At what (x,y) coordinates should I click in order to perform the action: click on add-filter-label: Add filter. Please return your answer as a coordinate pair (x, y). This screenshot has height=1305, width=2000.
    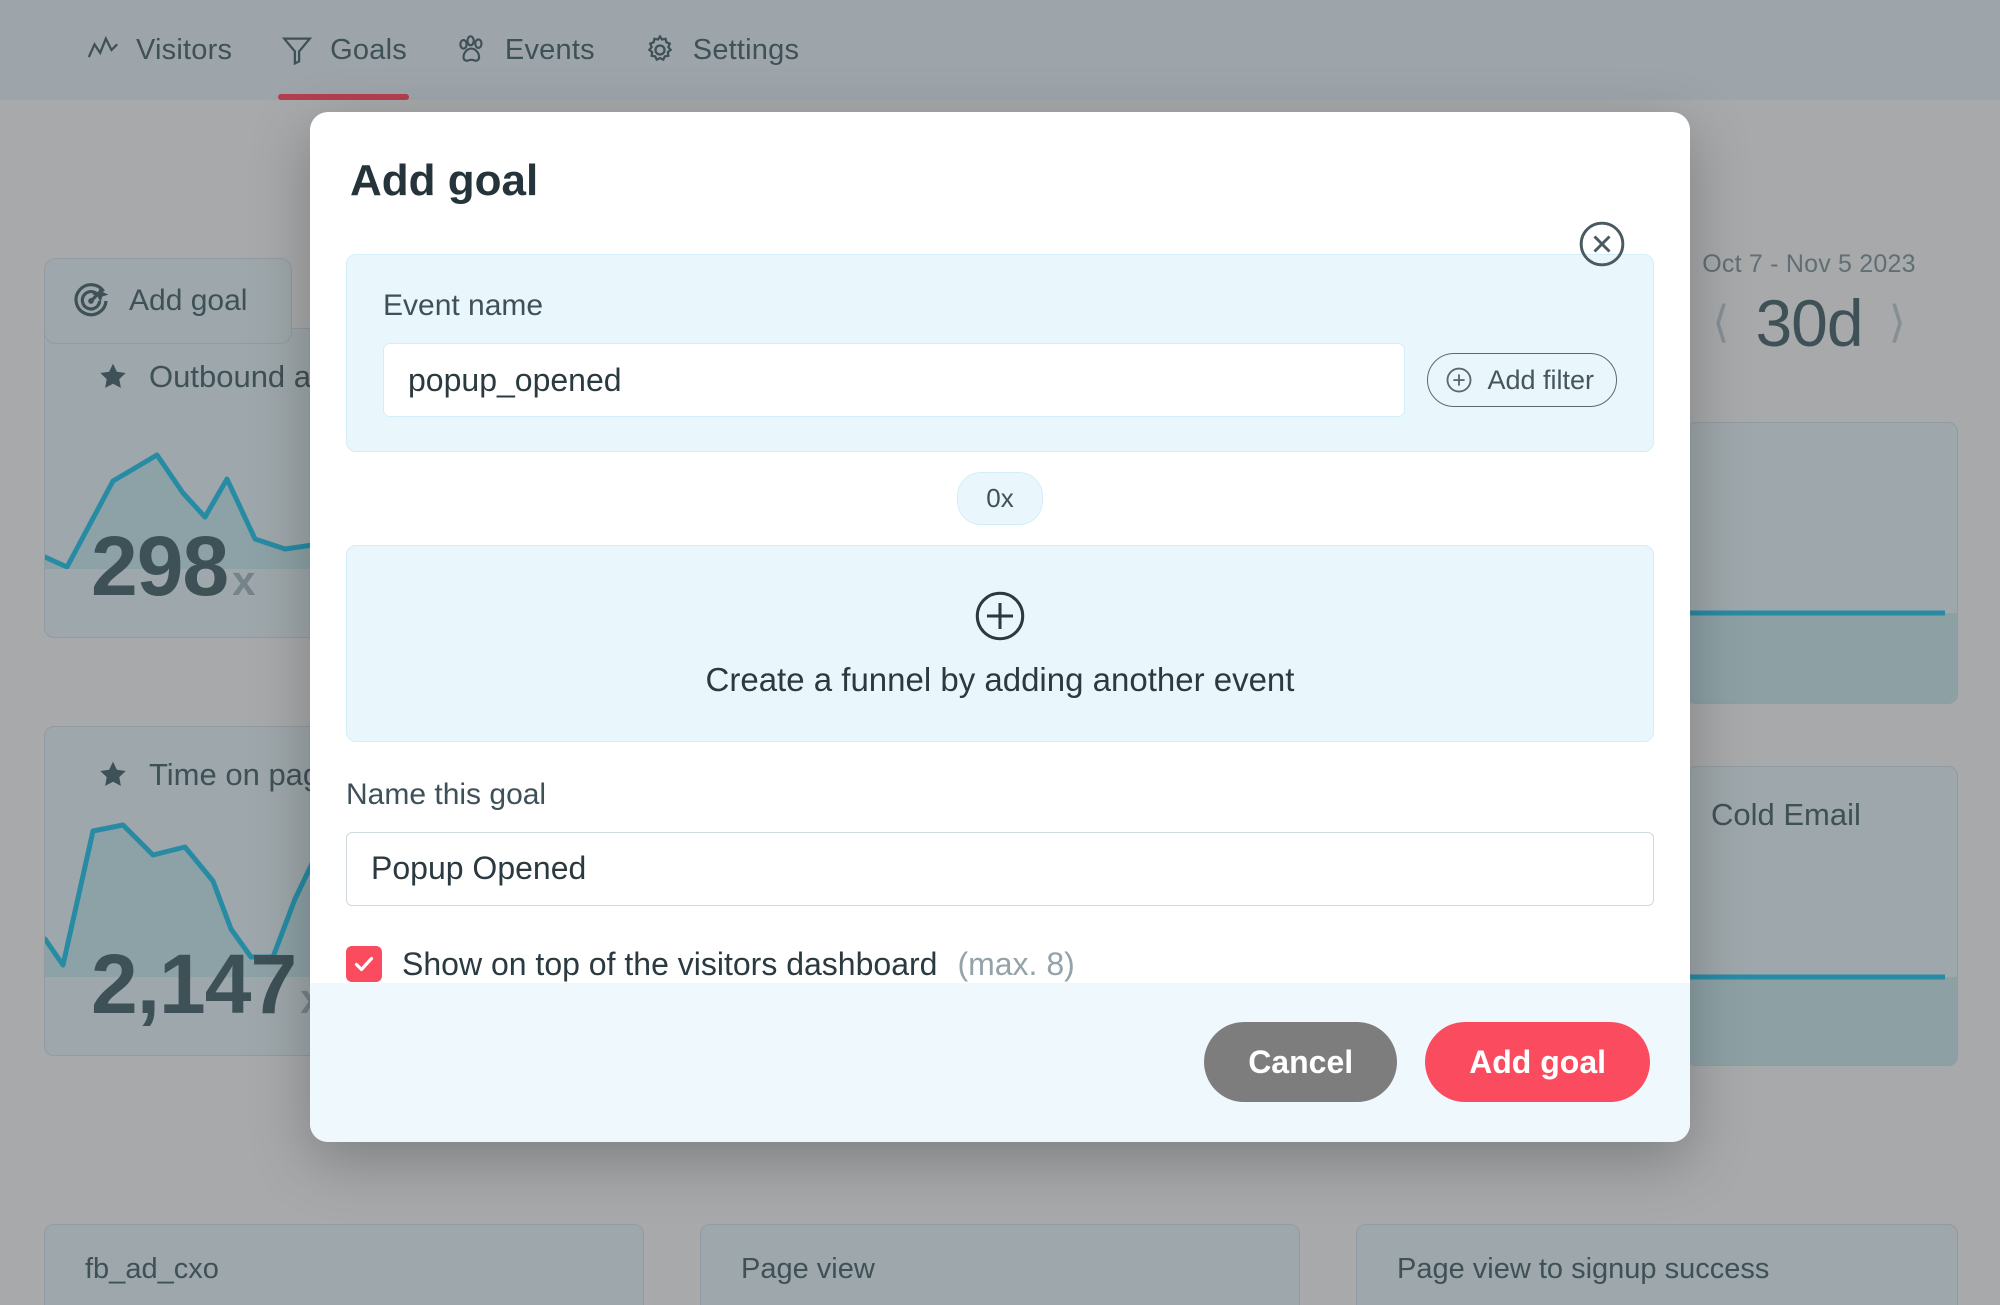
    Looking at the image, I should click on (1540, 379).